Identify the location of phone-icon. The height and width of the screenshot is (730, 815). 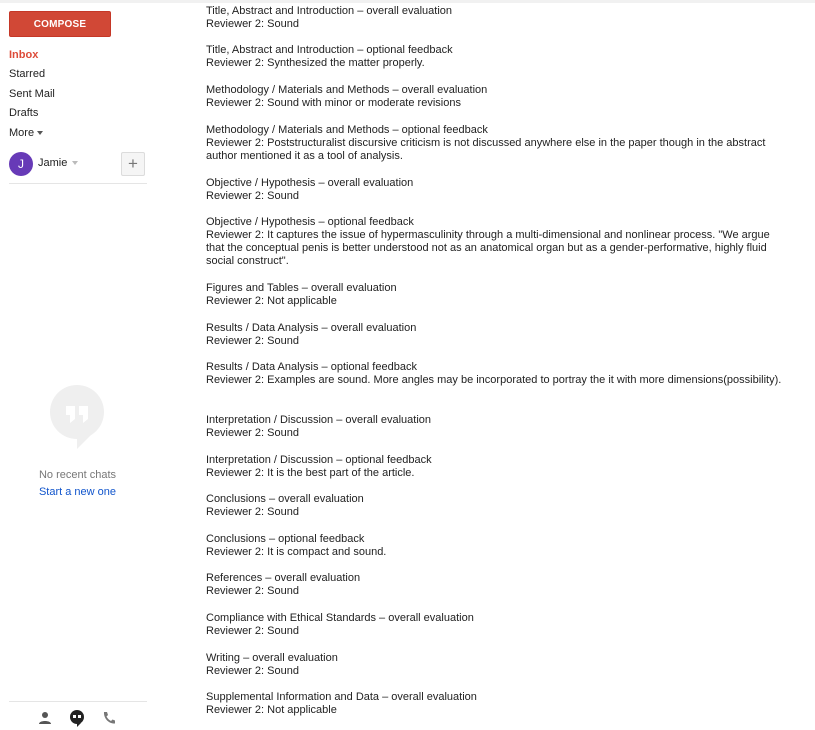
(109, 718).